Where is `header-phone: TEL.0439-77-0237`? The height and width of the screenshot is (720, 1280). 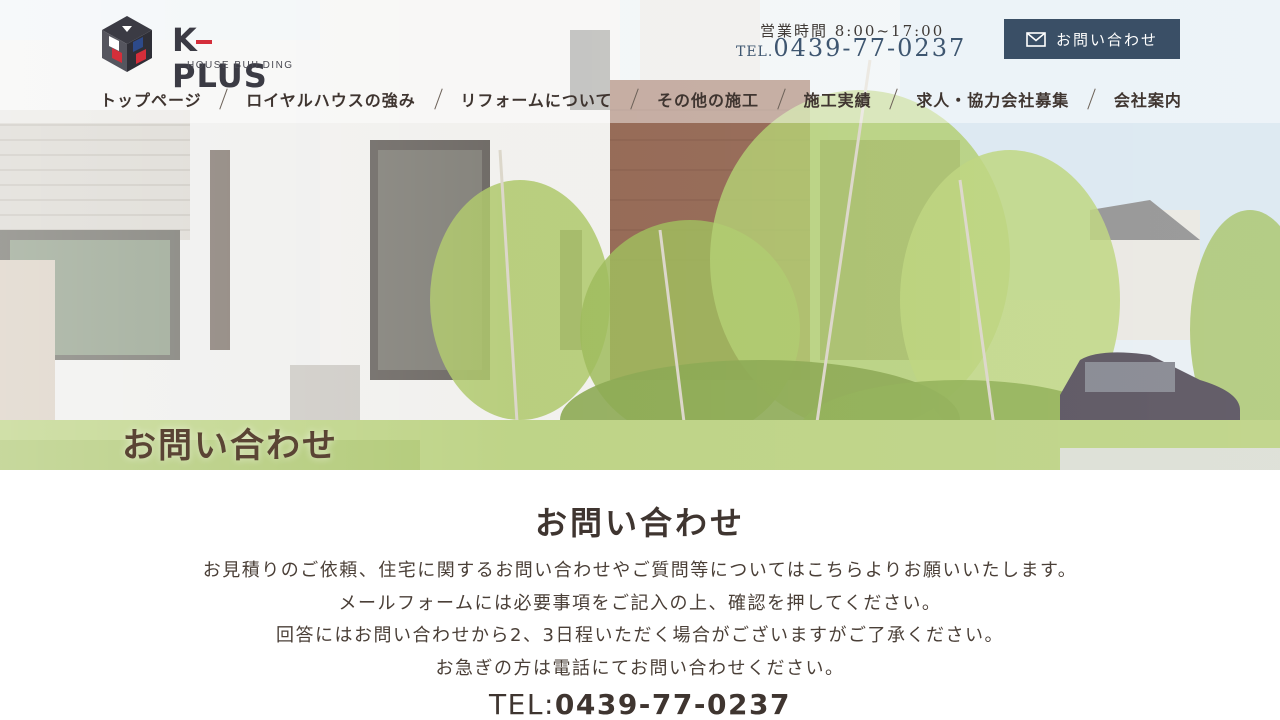
header-phone: TEL.0439-77-0237 is located at coordinates (851, 48).